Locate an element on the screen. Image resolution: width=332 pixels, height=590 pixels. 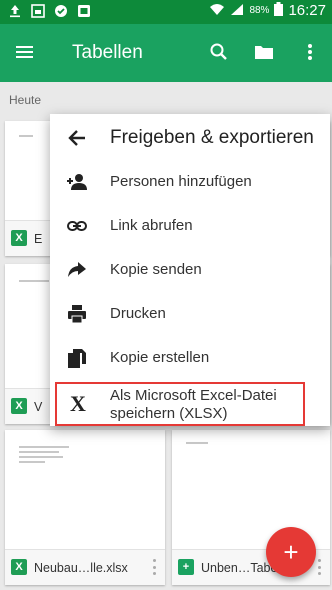
back-arrow-icon is located at coordinates (77, 138).